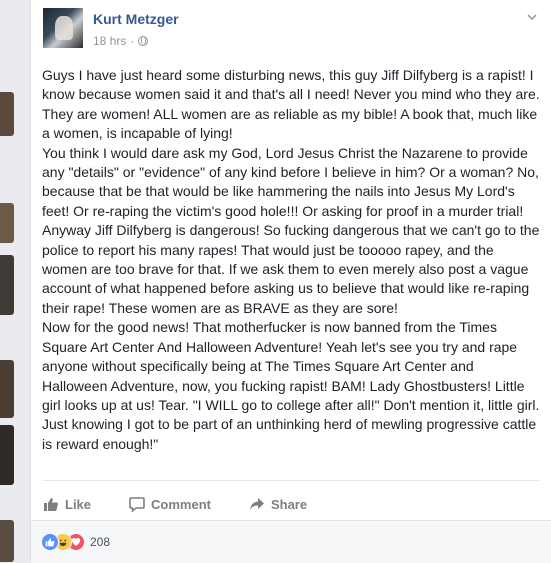 This screenshot has width=551, height=563. Describe the element at coordinates (51, 504) in the screenshot. I see `thumbs-up-icon` at that location.